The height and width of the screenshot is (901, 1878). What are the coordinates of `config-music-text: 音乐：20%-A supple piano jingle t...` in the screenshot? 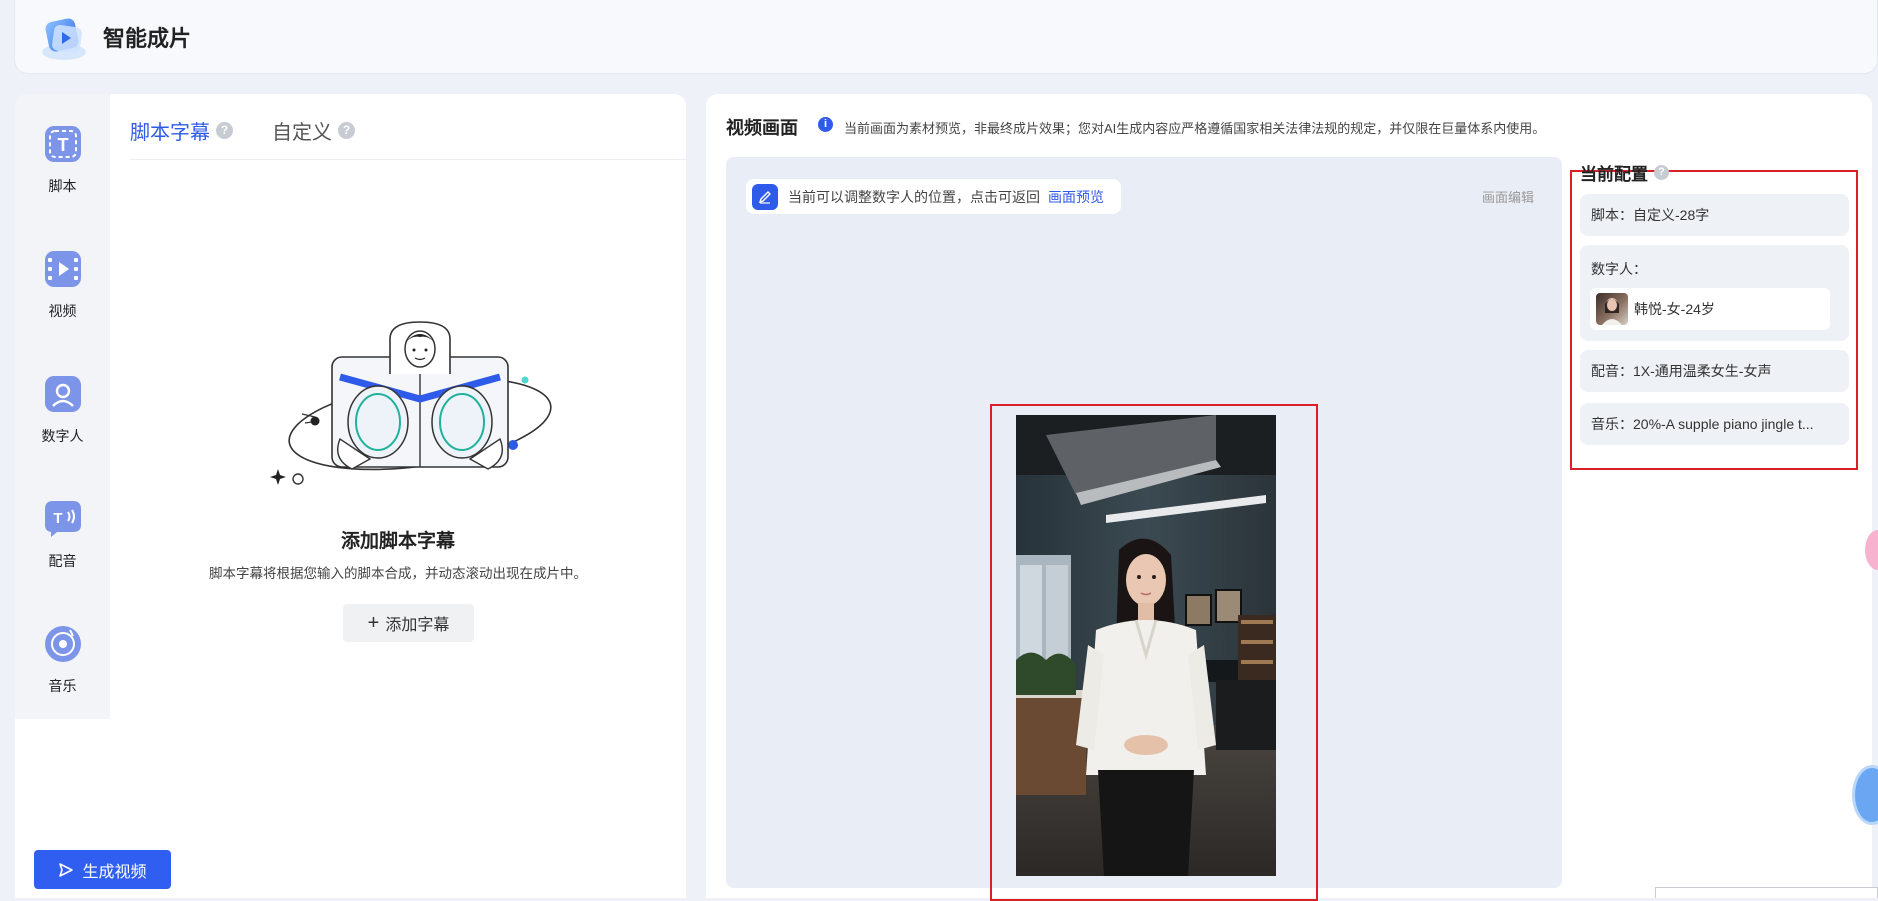 It's located at (1702, 424).